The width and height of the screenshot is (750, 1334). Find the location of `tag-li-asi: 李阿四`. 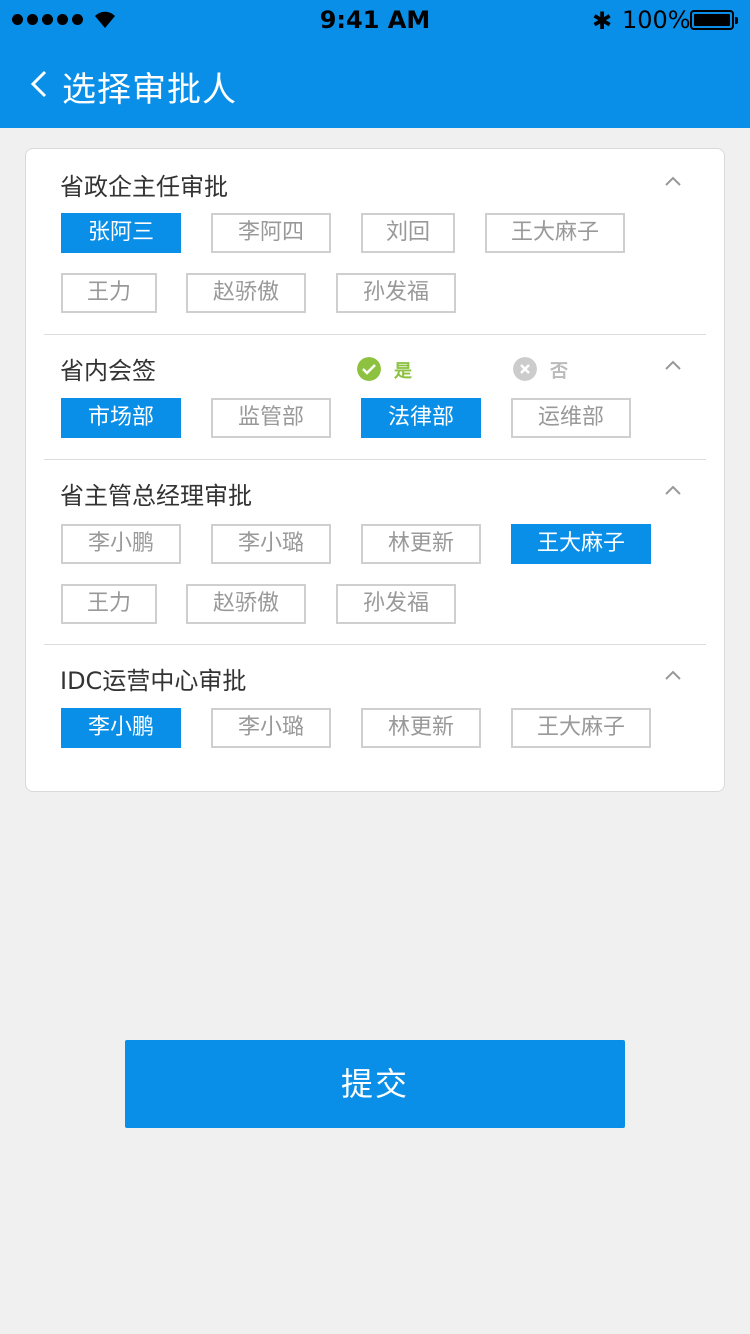

tag-li-asi: 李阿四 is located at coordinates (271, 233).